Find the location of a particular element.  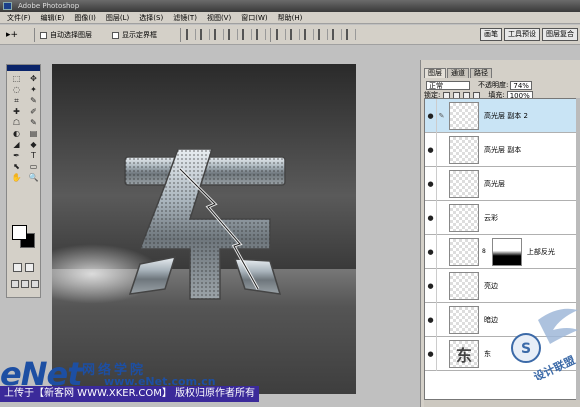

well-tool-presets: 工具预设 is located at coordinates (522, 34).